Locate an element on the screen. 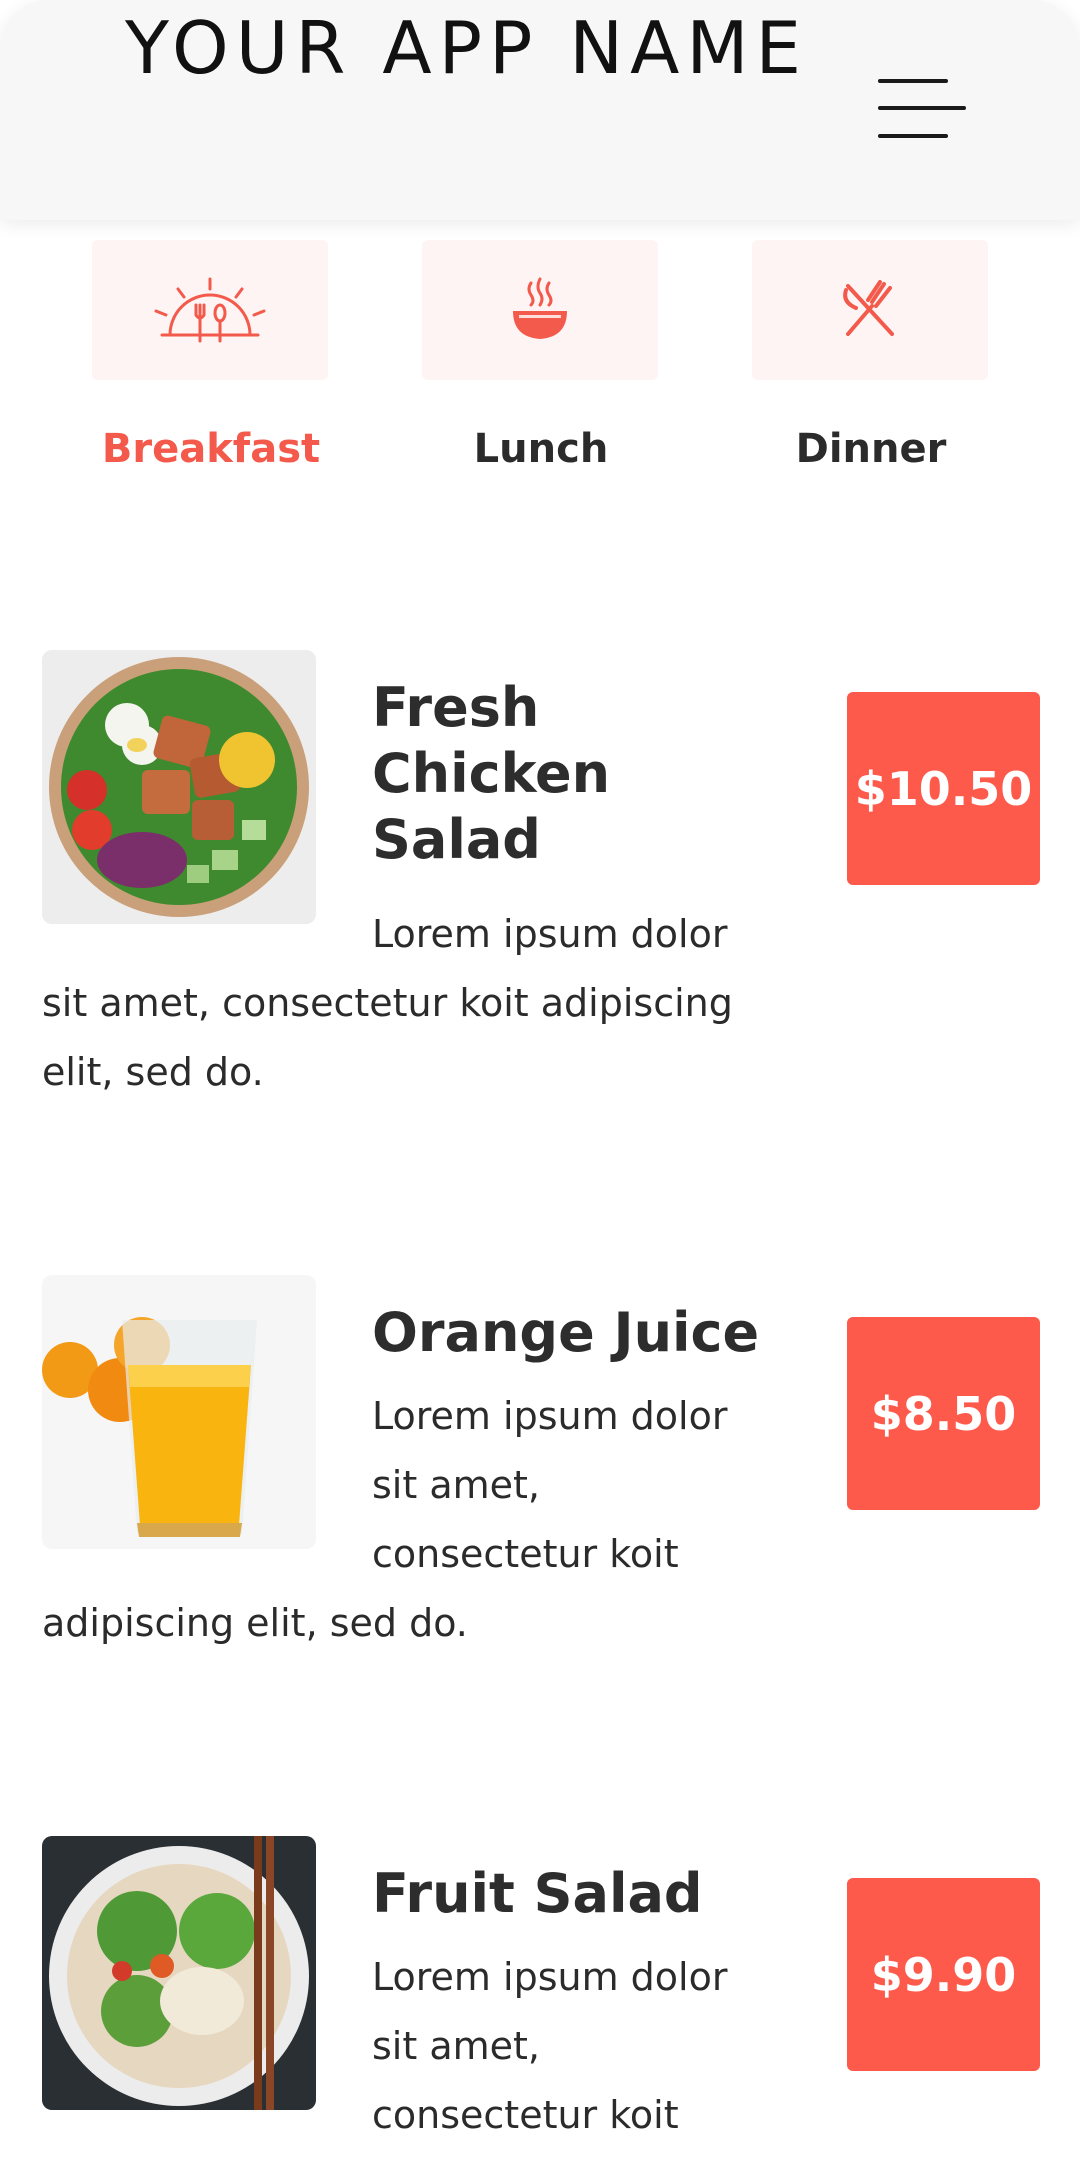 The height and width of the screenshot is (2184, 1080). tab-breakfast: Breakfast is located at coordinates (211, 356).